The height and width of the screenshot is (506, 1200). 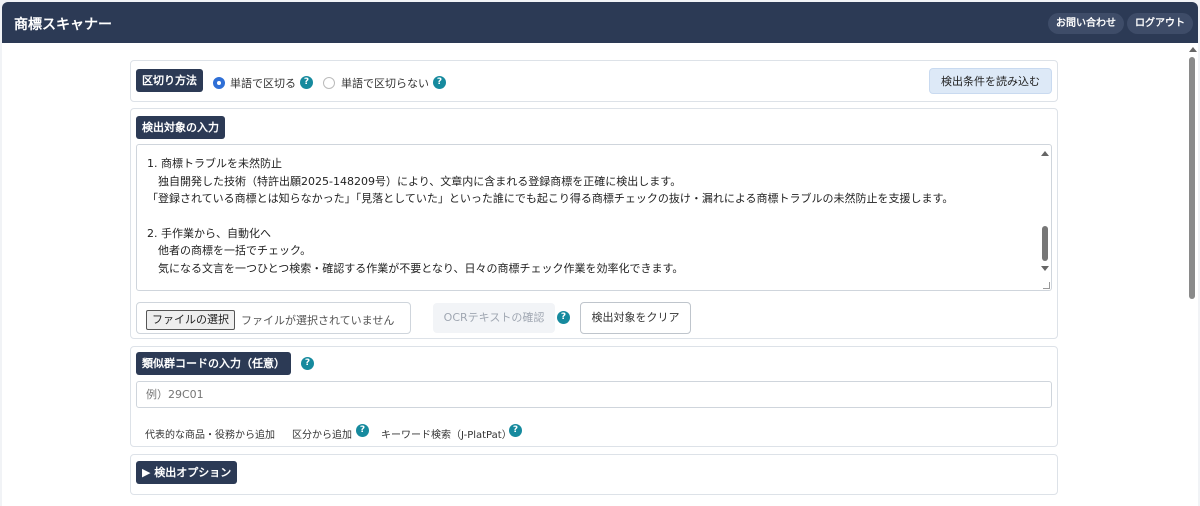 I want to click on textarea-scroll-down-icon, so click(x=1045, y=268).